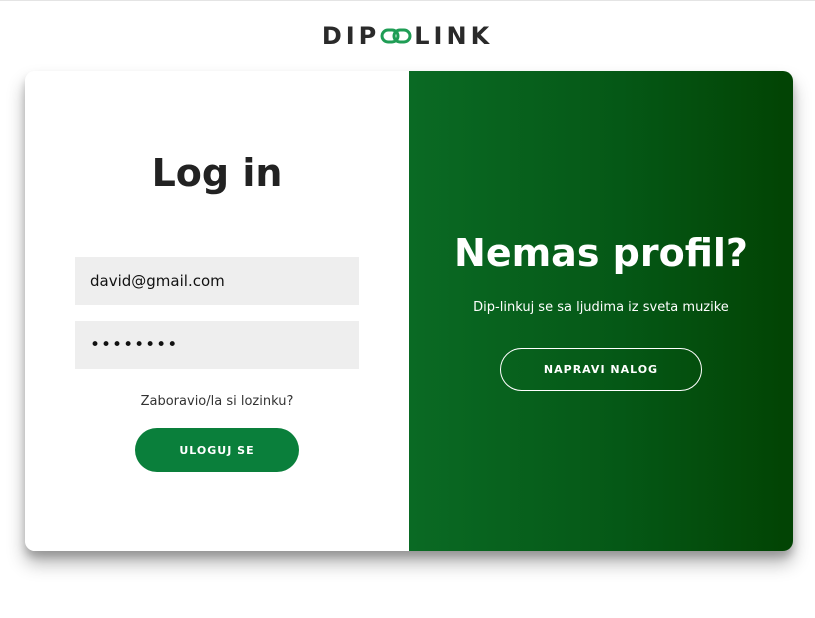  Describe the element at coordinates (601, 253) in the screenshot. I see `signup-title: Nemas profil?` at that location.